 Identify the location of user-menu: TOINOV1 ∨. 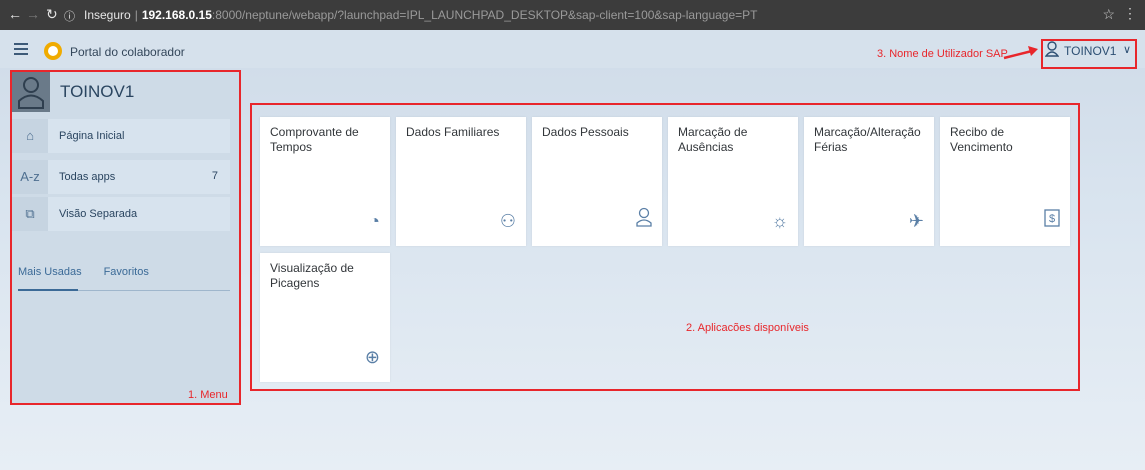
(1087, 51).